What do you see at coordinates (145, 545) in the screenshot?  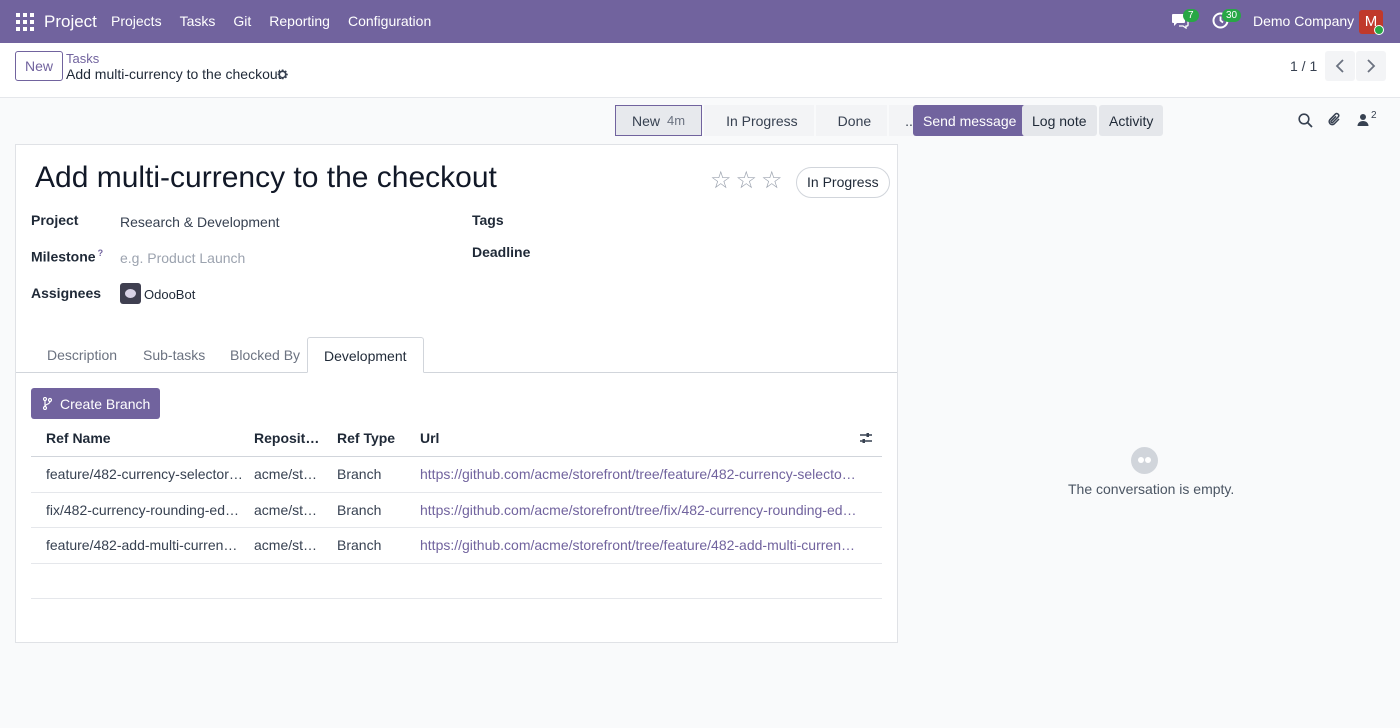 I see `ref-name-cell: feature/482-add-multi-currency-checkout` at bounding box center [145, 545].